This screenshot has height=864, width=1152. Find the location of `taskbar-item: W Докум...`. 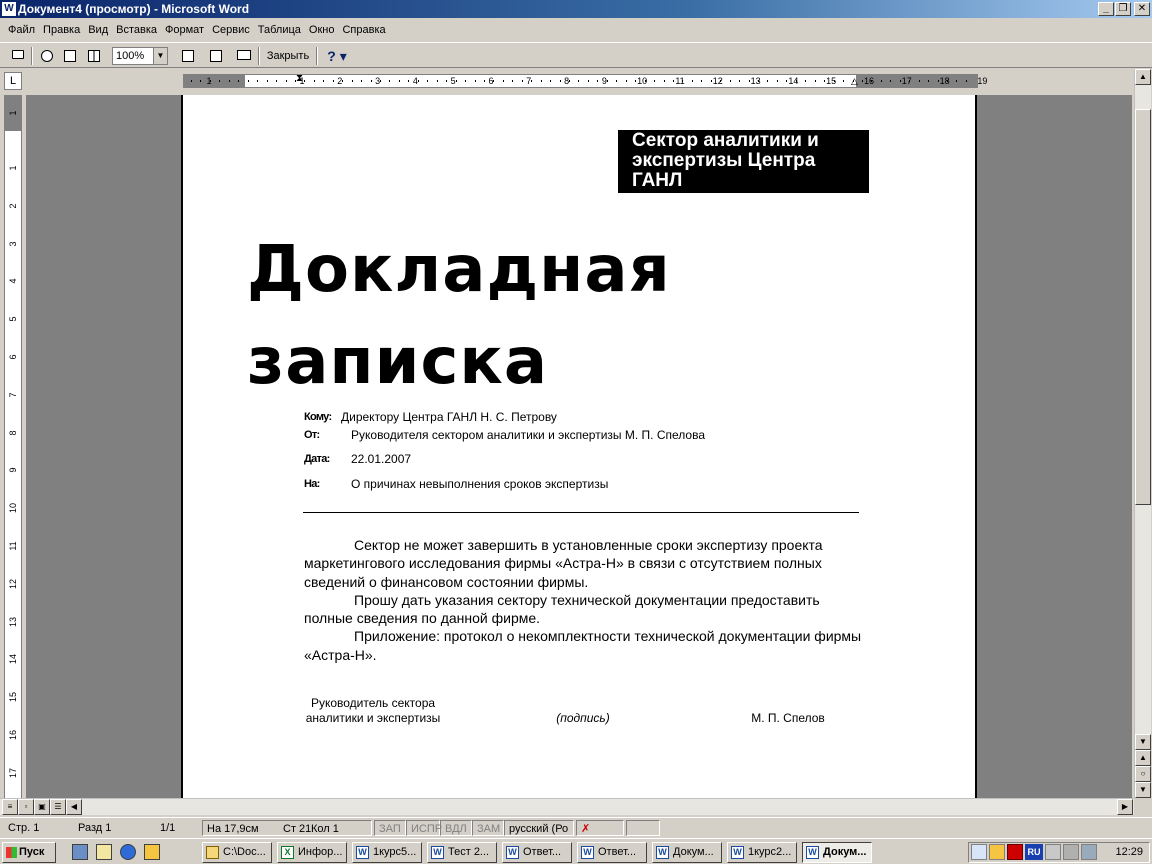

taskbar-item: W Докум... is located at coordinates (687, 852).